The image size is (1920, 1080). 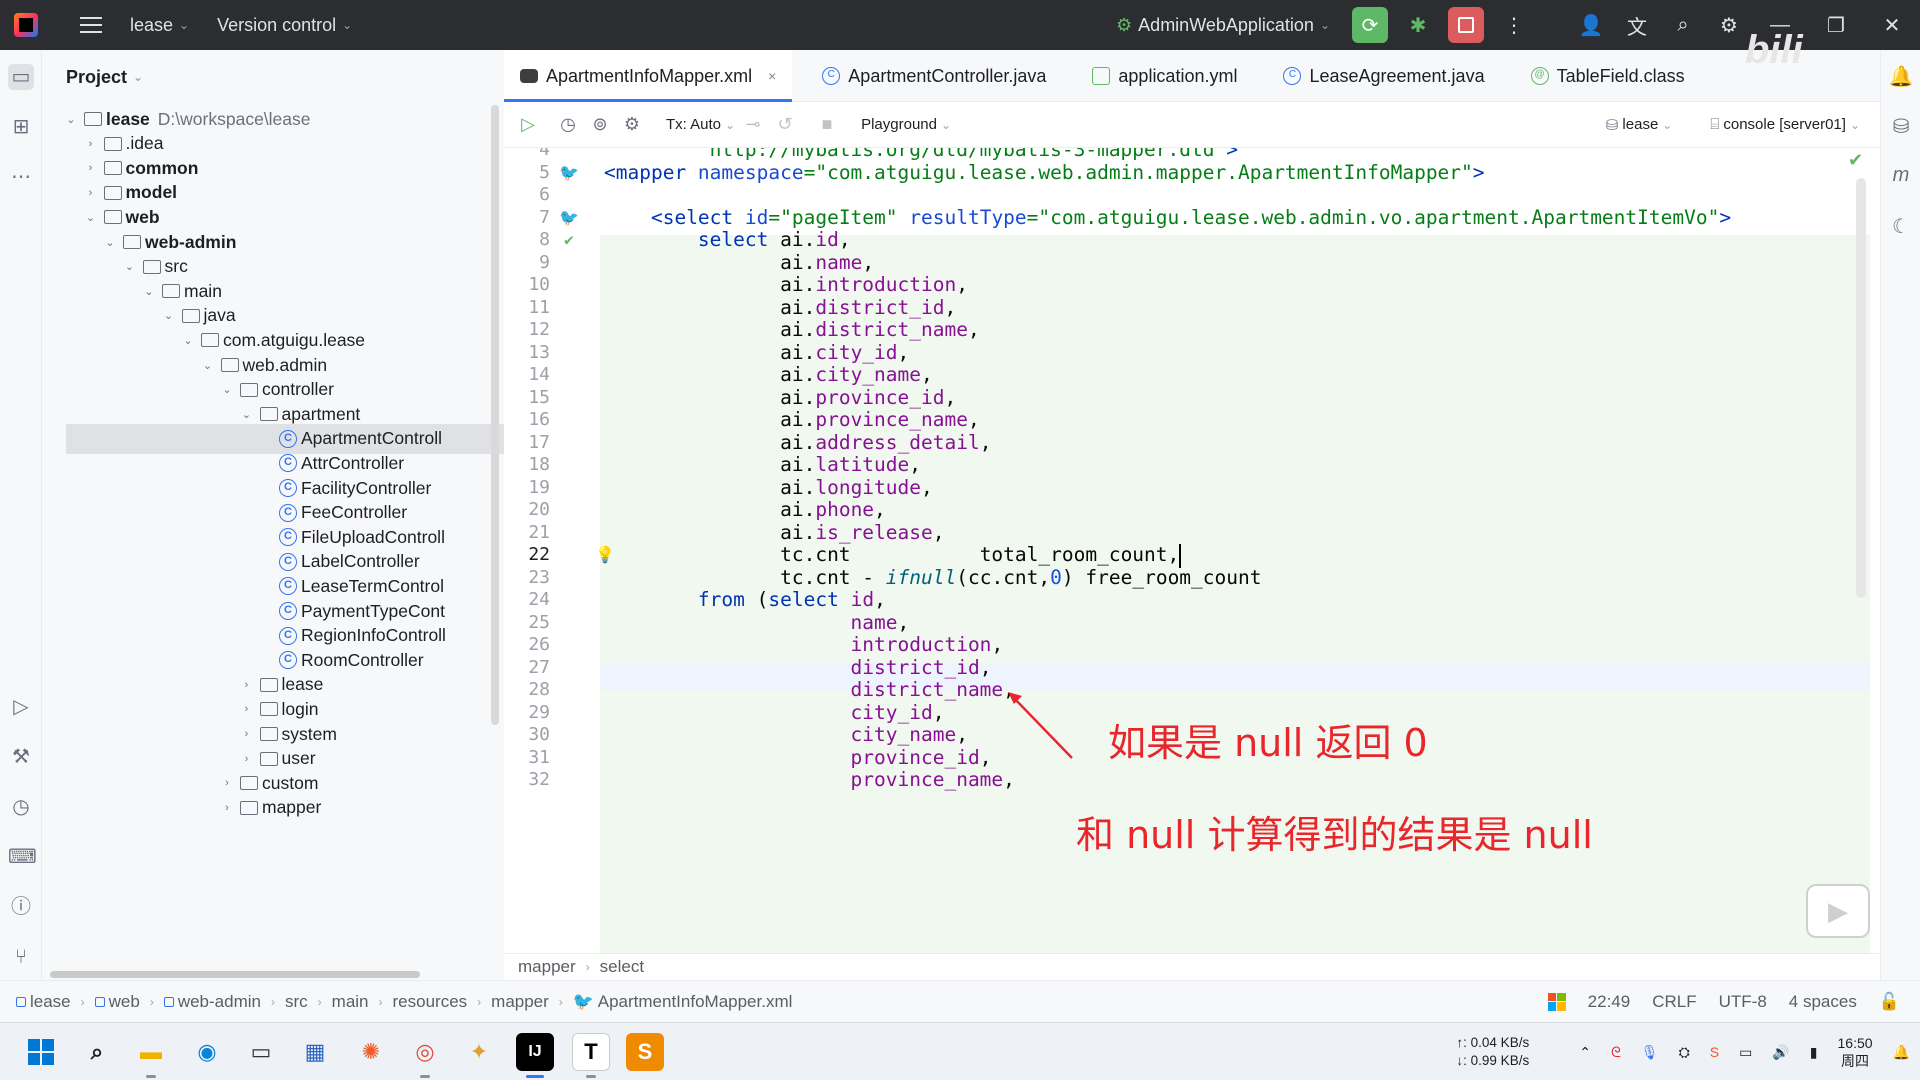 What do you see at coordinates (1608, 76) in the screenshot?
I see `editor-tab: @ TableField.class` at bounding box center [1608, 76].